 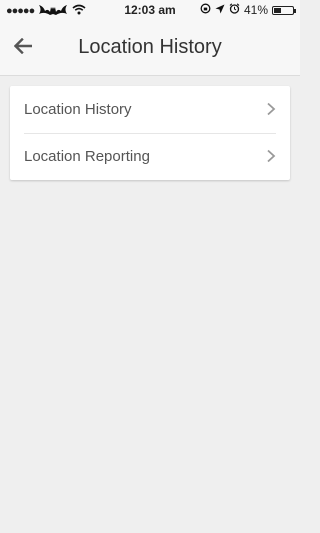 What do you see at coordinates (205, 10) in the screenshot?
I see `rotation-lock-icon` at bounding box center [205, 10].